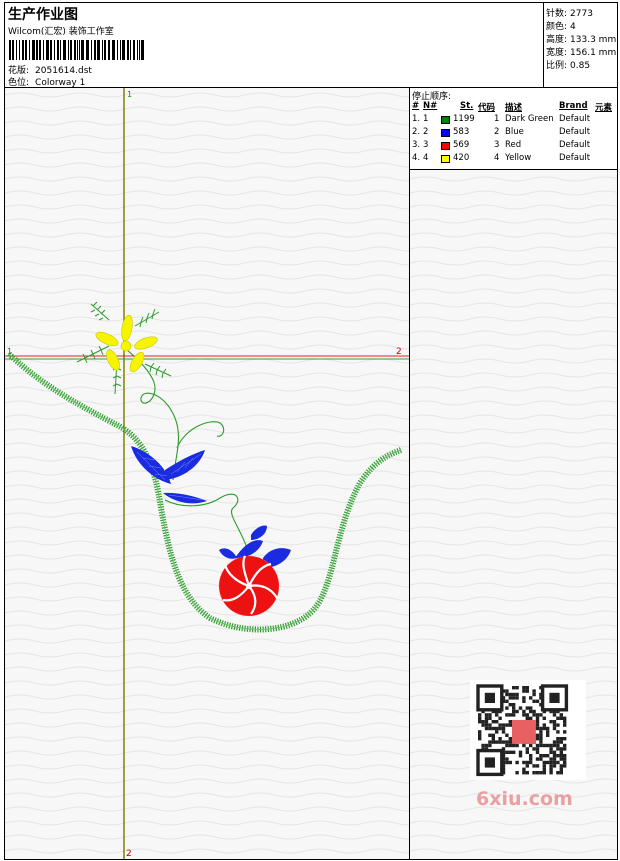 Image resolution: width=620 pixels, height=861 pixels. I want to click on row-code: 3, so click(497, 145).